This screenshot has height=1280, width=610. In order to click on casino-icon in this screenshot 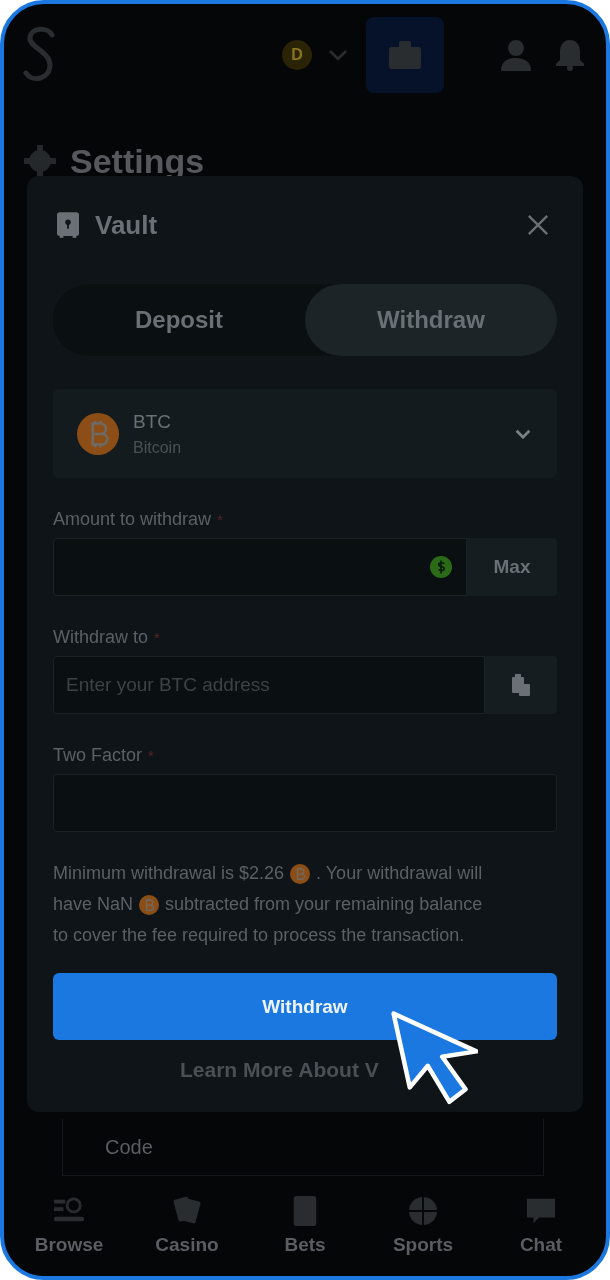, I will do `click(187, 1211)`.